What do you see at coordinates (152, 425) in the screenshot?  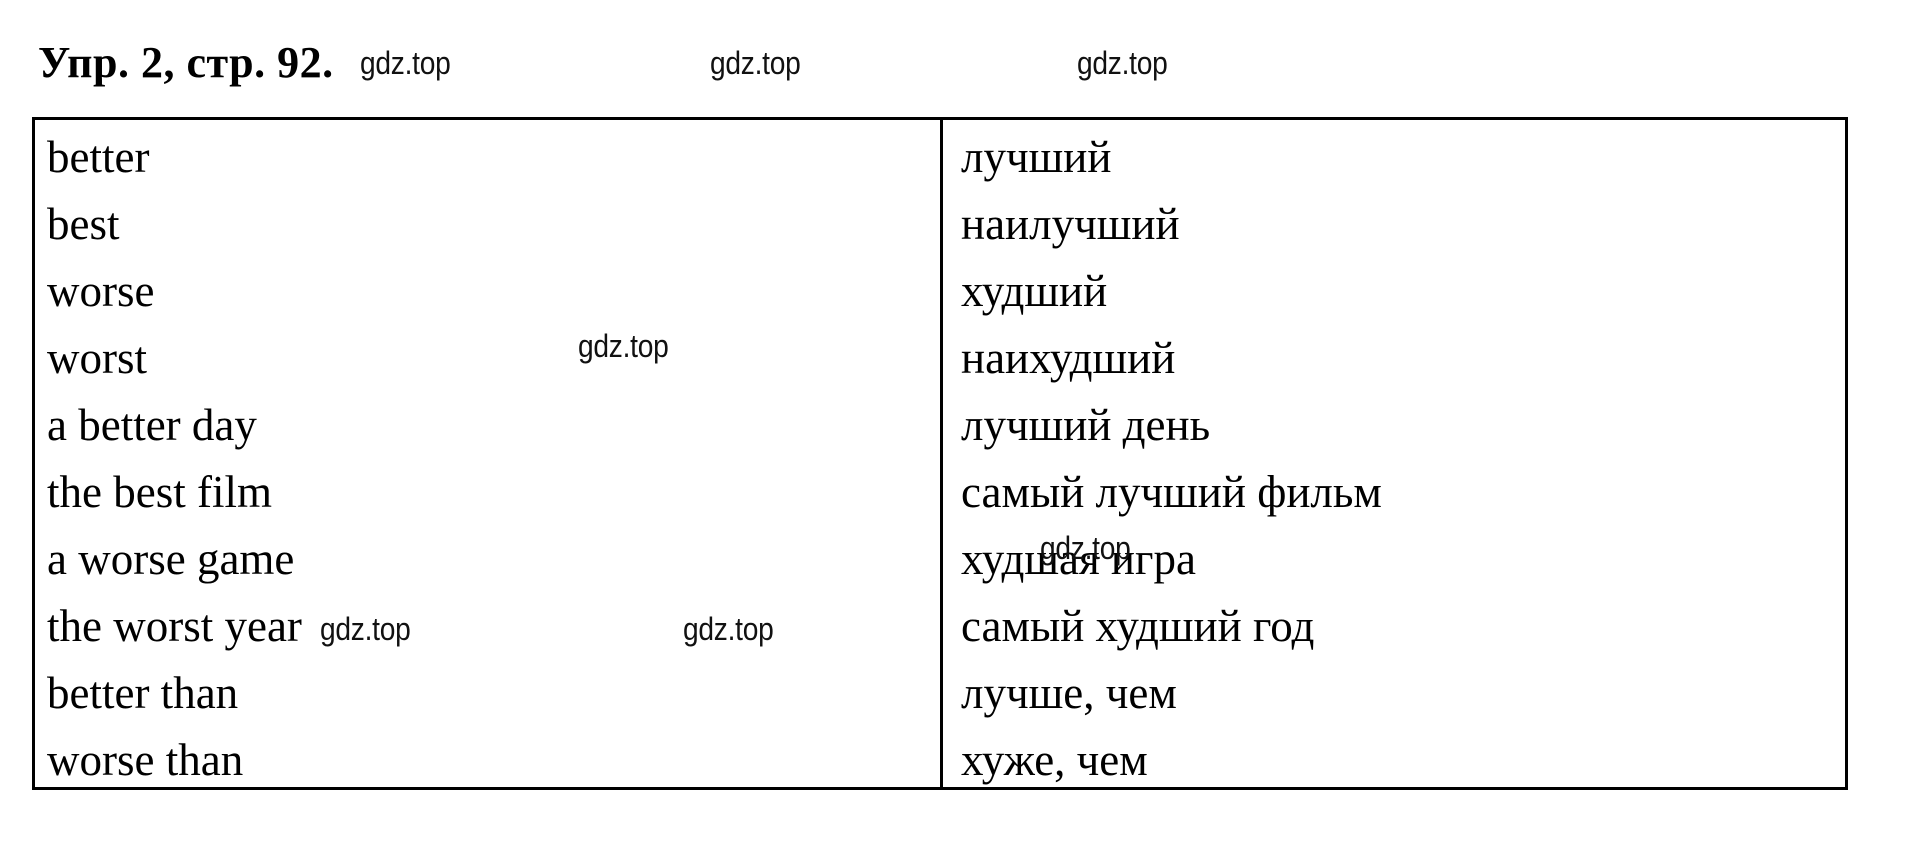 I see `table-cell-english: a better day` at bounding box center [152, 425].